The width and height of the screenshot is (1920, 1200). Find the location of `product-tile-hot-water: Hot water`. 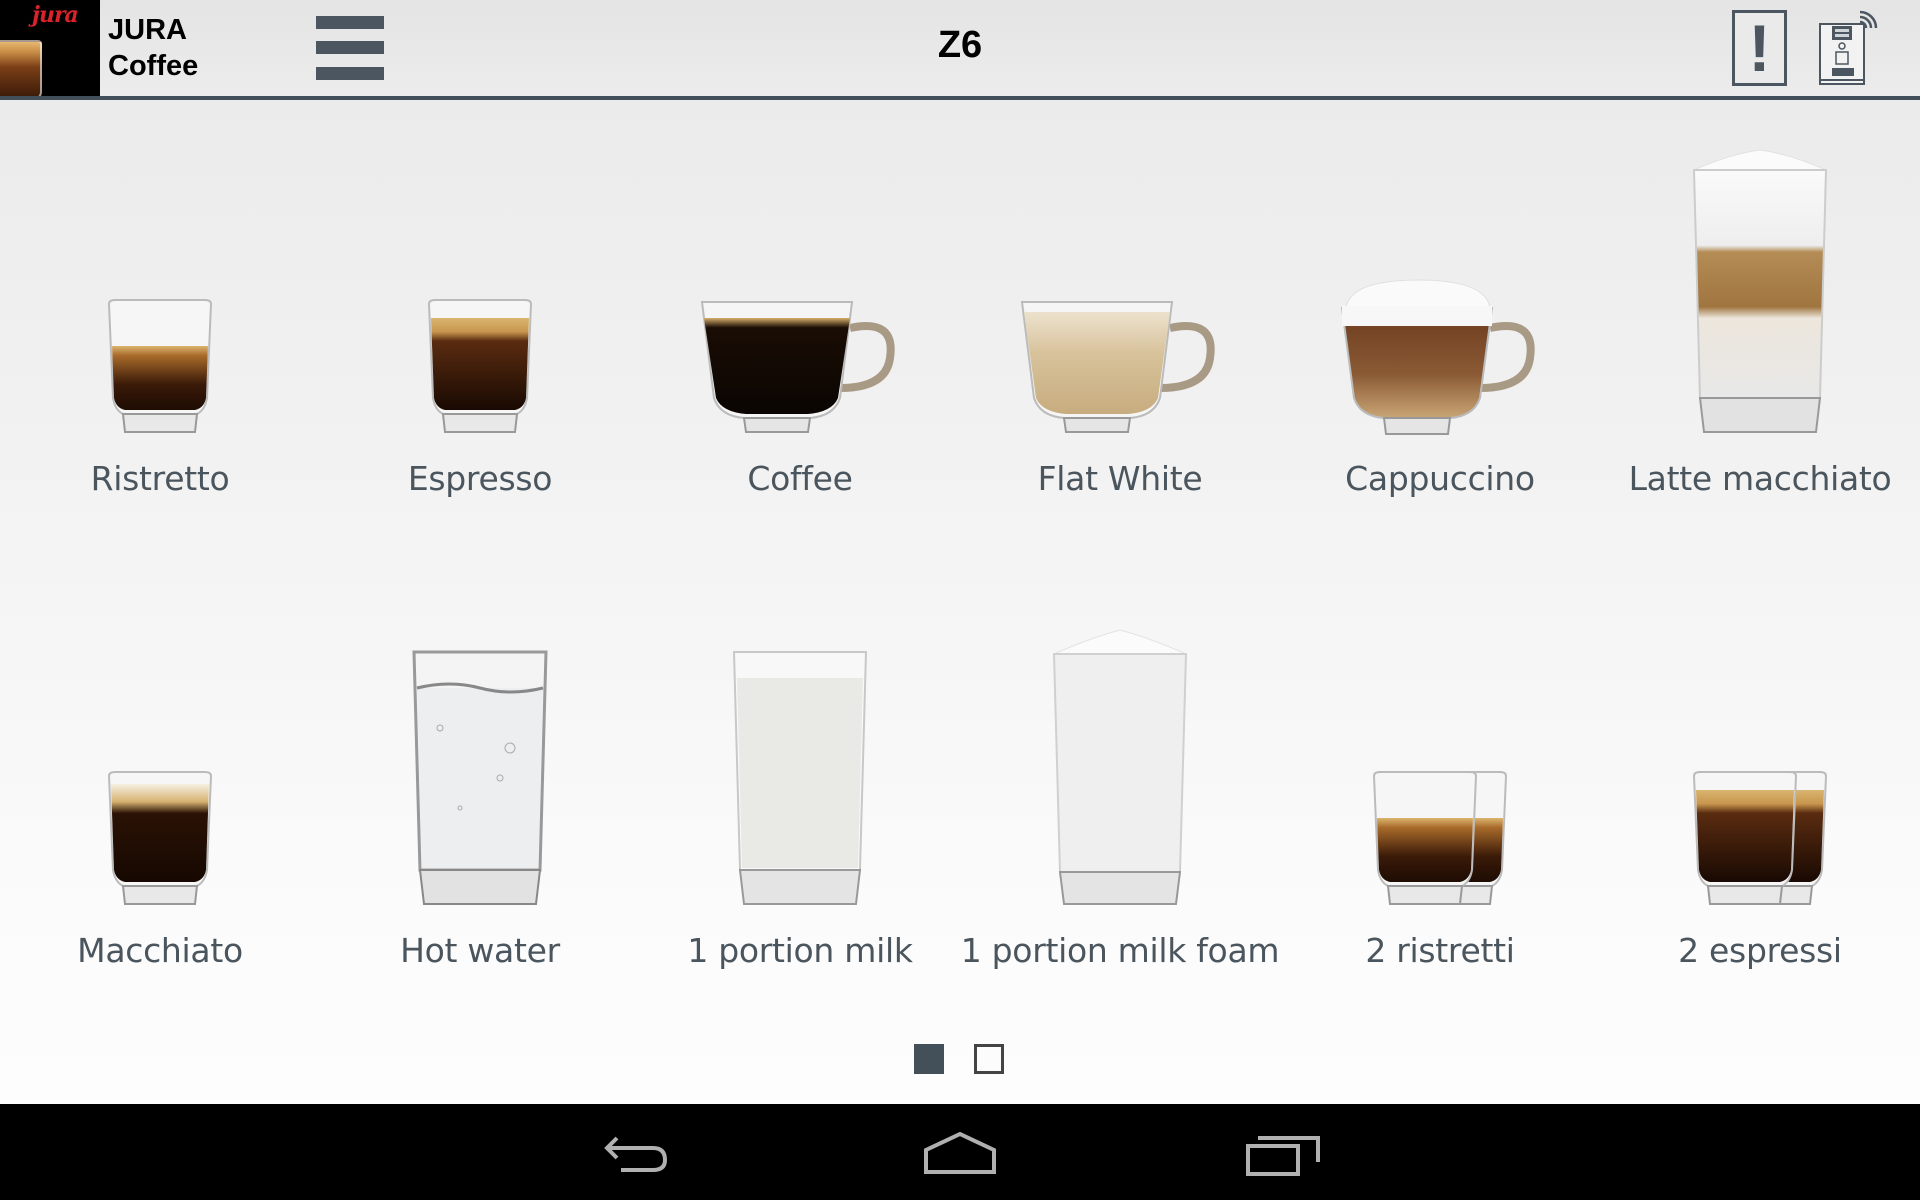

product-tile-hot-water: Hot water is located at coordinates (480, 782).